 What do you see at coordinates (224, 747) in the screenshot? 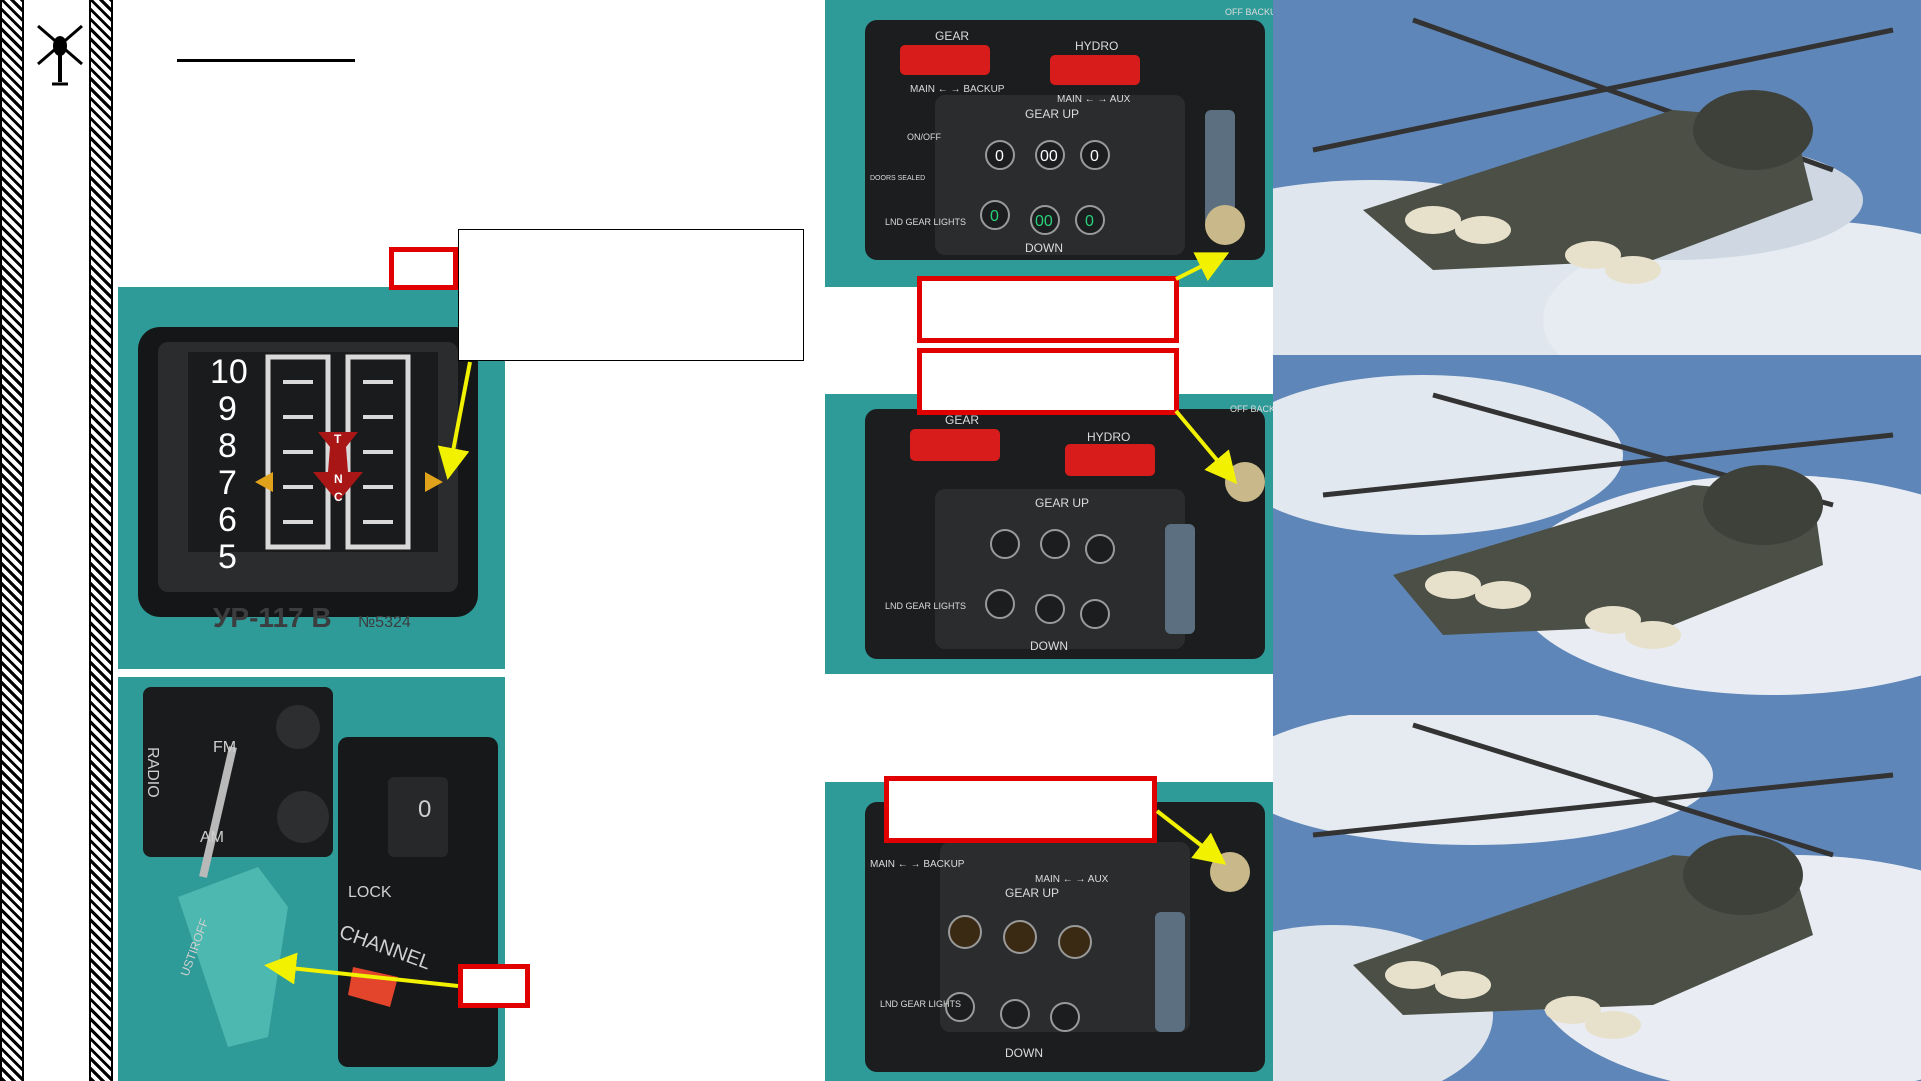
I see `fm-label: FM` at bounding box center [224, 747].